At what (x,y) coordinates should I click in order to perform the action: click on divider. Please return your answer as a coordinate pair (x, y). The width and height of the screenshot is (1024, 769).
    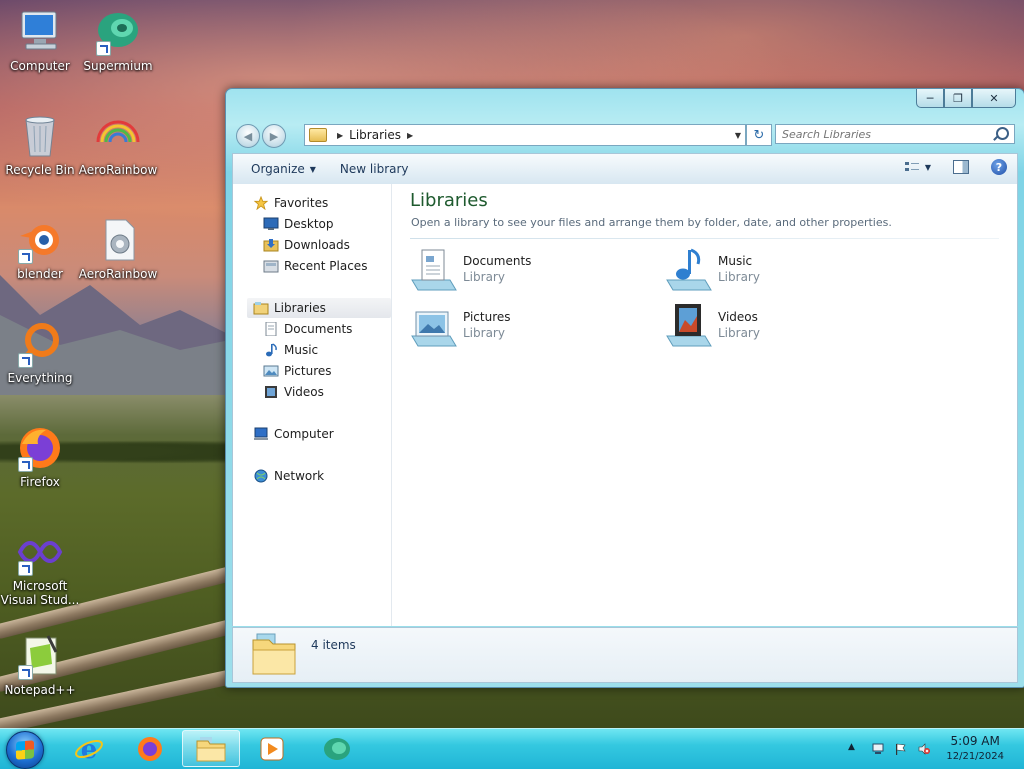
    Looking at the image, I should click on (704, 238).